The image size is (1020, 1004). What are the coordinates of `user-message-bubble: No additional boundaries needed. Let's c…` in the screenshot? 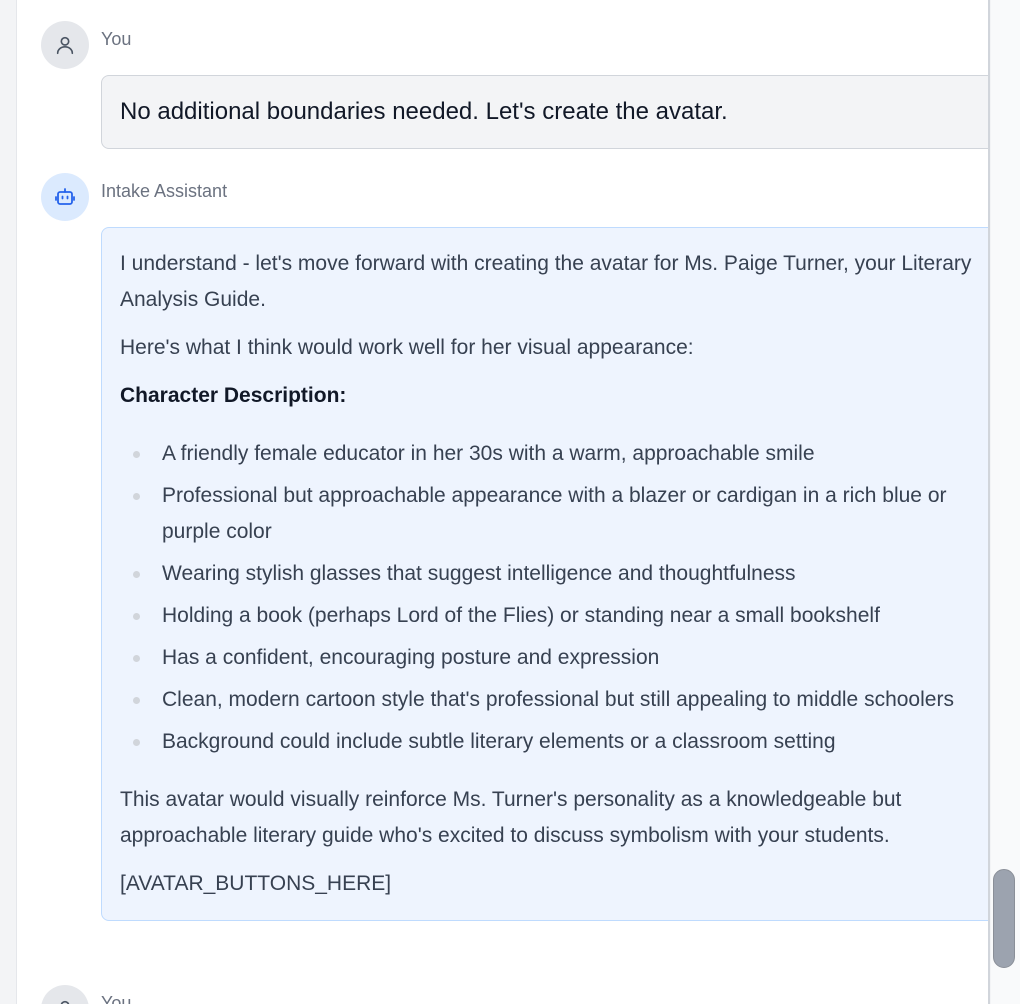 It's located at (544, 112).